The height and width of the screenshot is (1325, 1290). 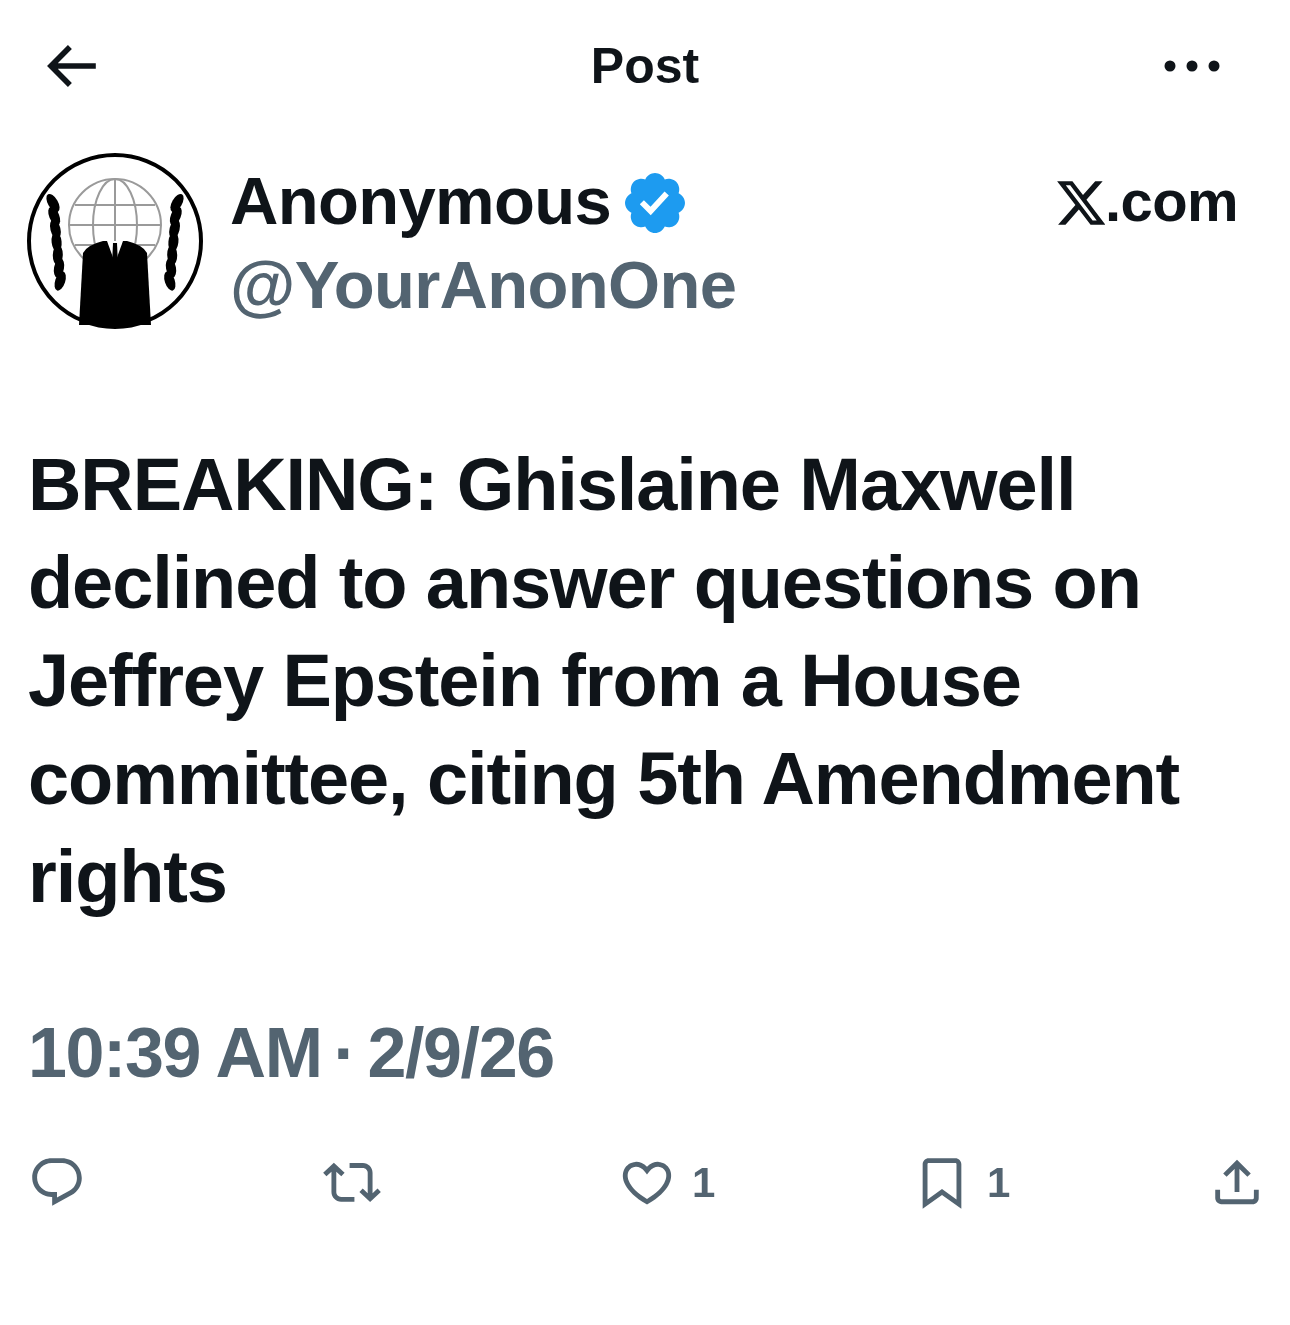 What do you see at coordinates (962, 1183) in the screenshot?
I see `bookmark-button: 1` at bounding box center [962, 1183].